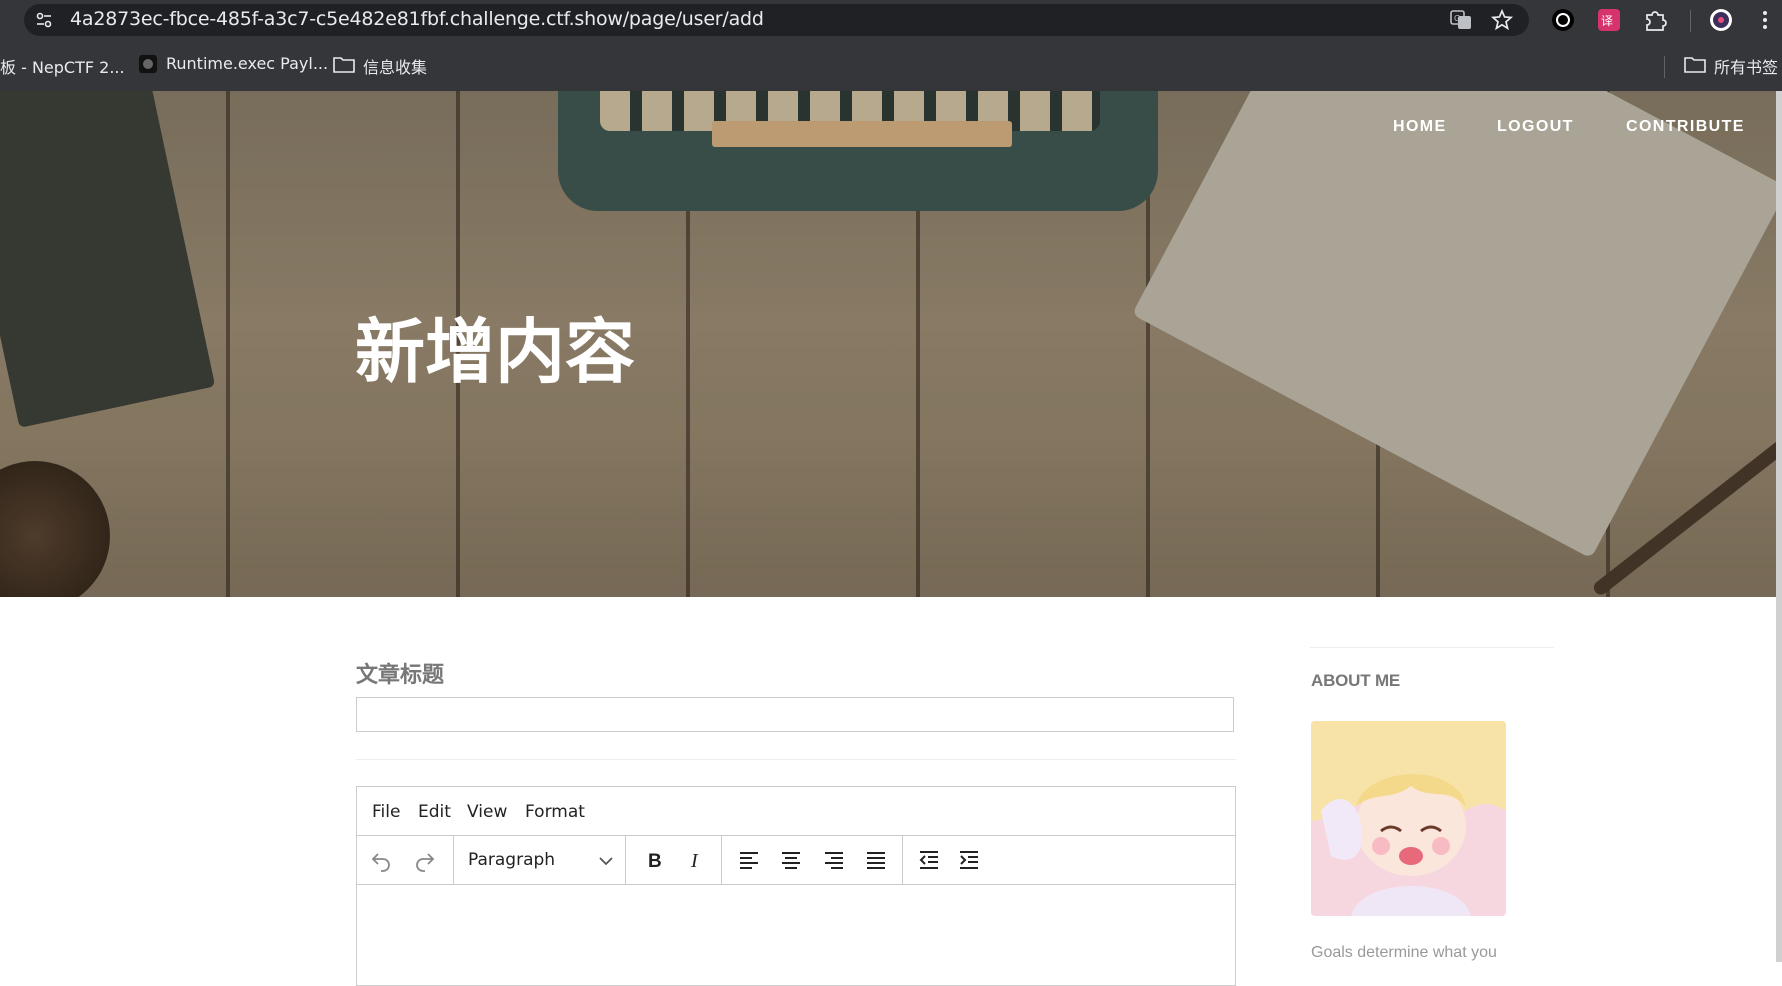  I want to click on bookmark-folder-info: 信息收集, so click(395, 66).